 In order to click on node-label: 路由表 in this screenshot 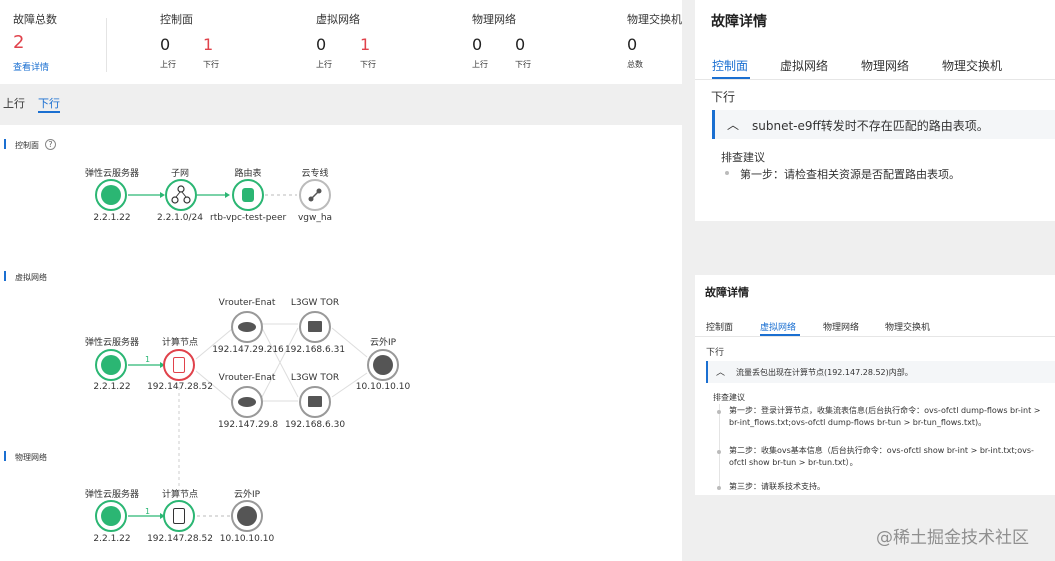, I will do `click(248, 174)`.